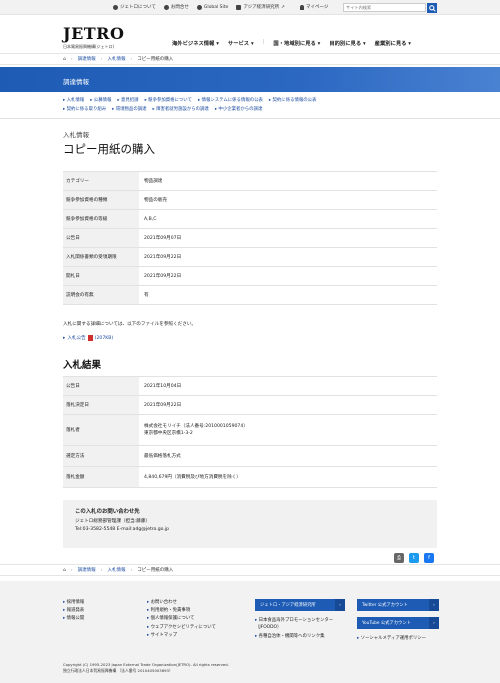 This screenshot has width=500, height=683. I want to click on utility-link-global: Global Site, so click(212, 7).